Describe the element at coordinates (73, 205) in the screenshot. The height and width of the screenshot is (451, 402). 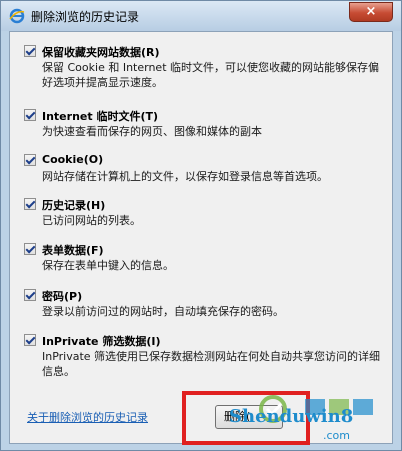
I see `option-label: 历史记录(H)` at that location.